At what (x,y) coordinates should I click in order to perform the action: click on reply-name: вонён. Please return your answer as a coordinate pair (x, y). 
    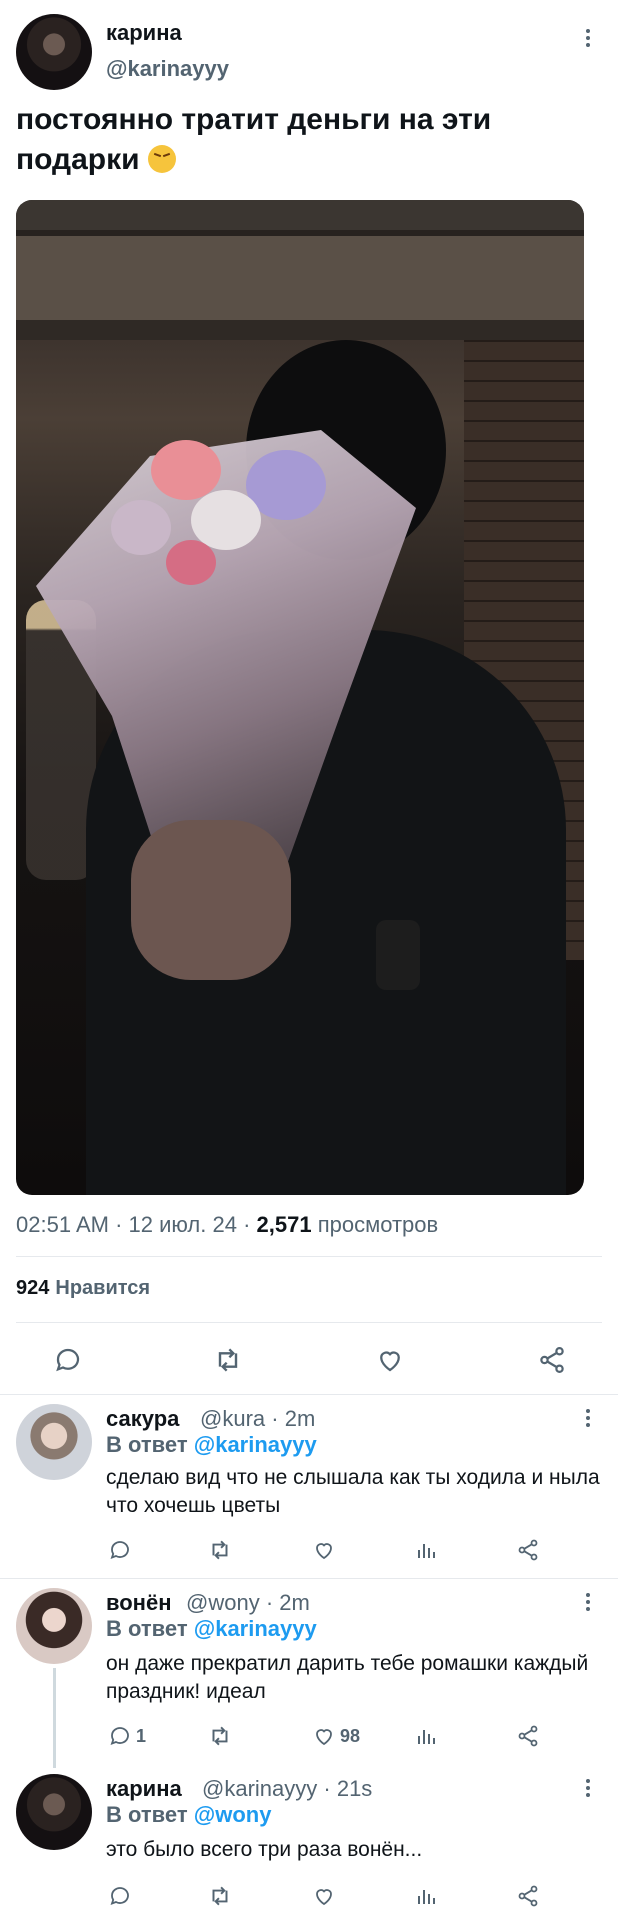
    Looking at the image, I should click on (138, 1603).